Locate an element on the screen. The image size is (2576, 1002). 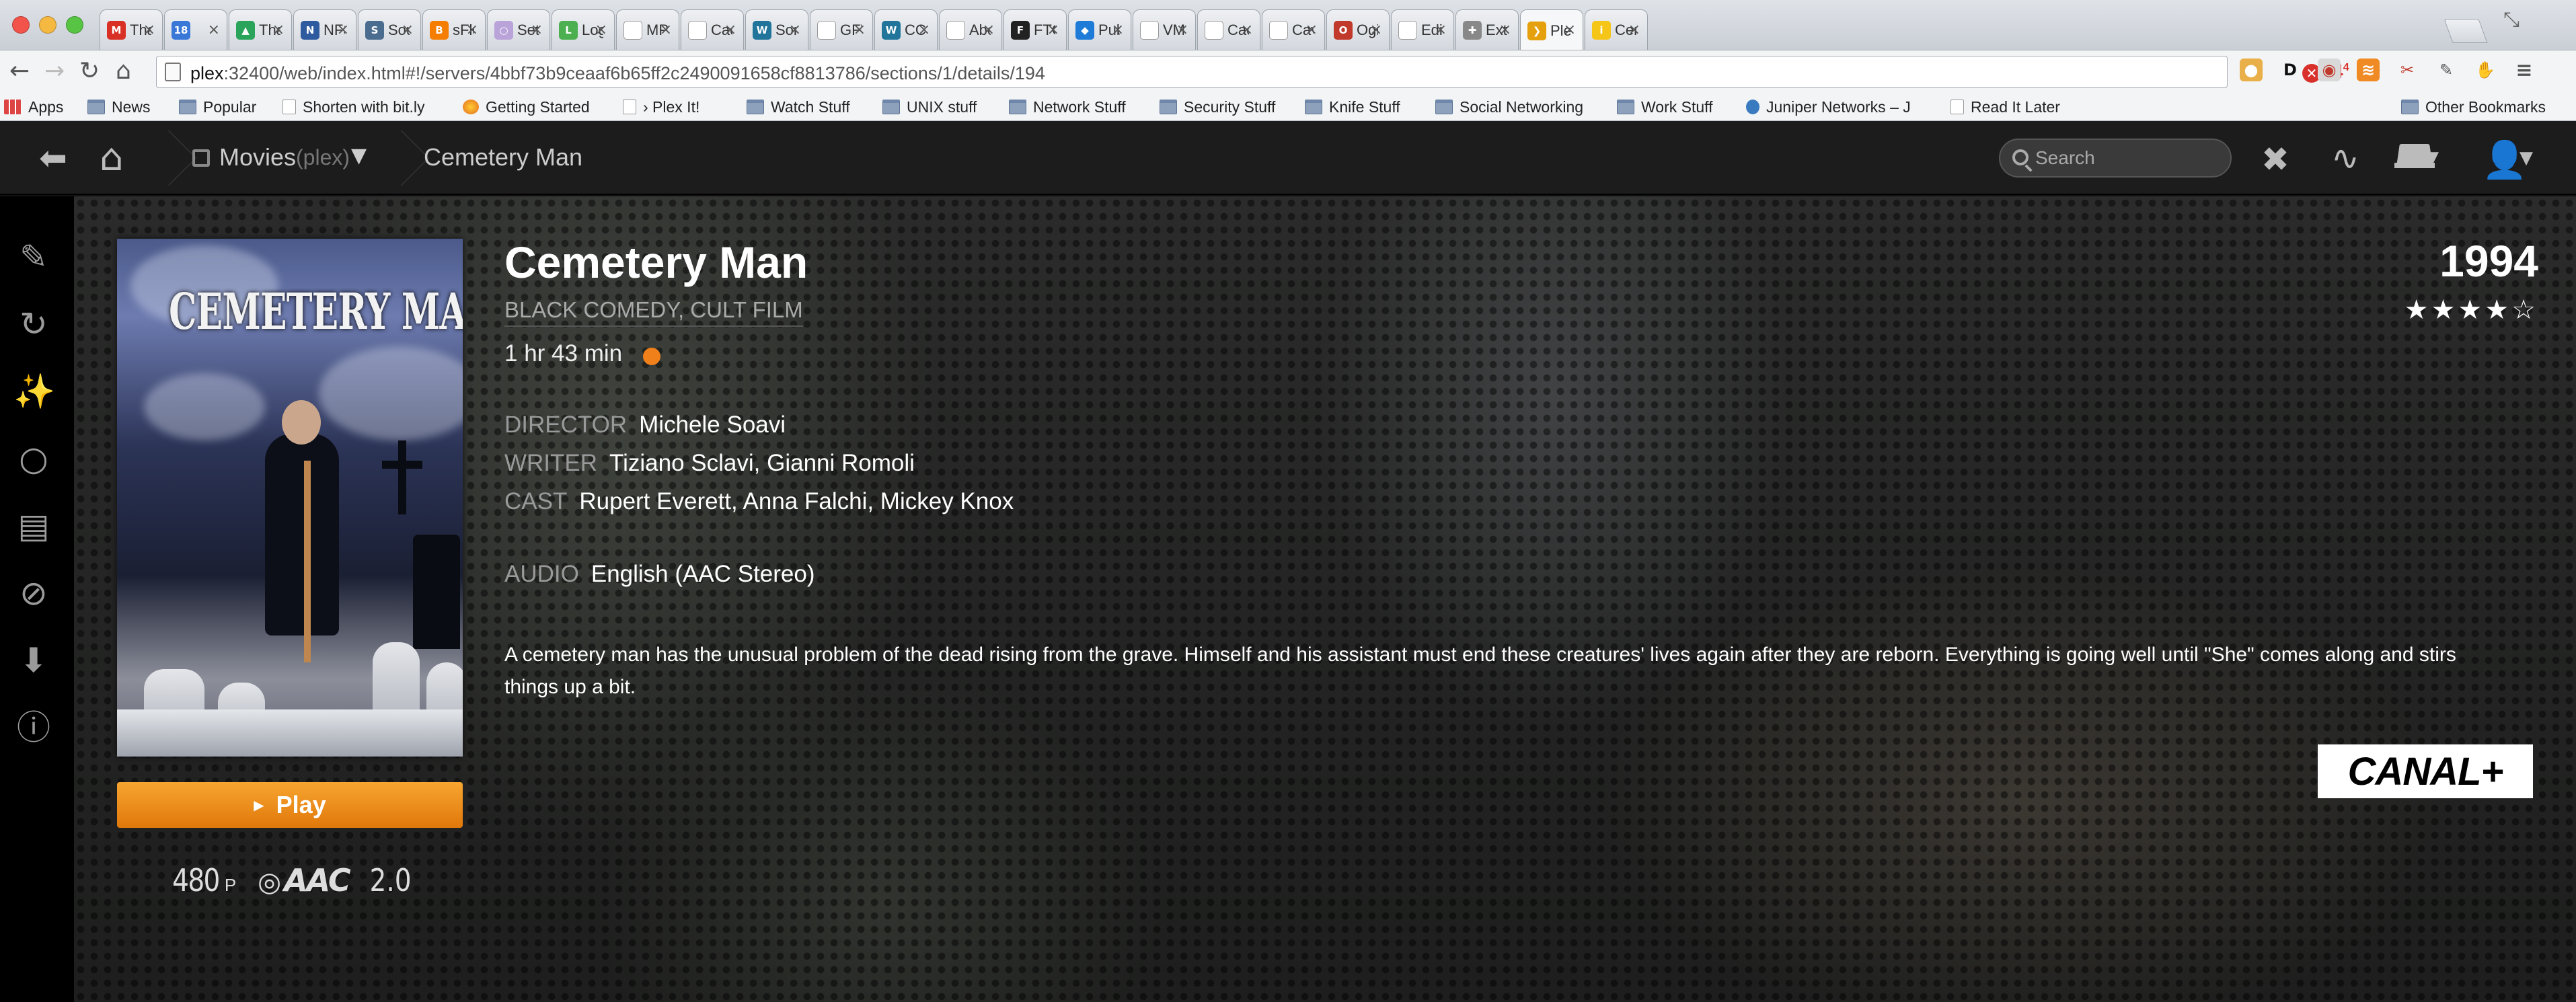
rating-stars: ★★★★☆ is located at coordinates (2471, 310).